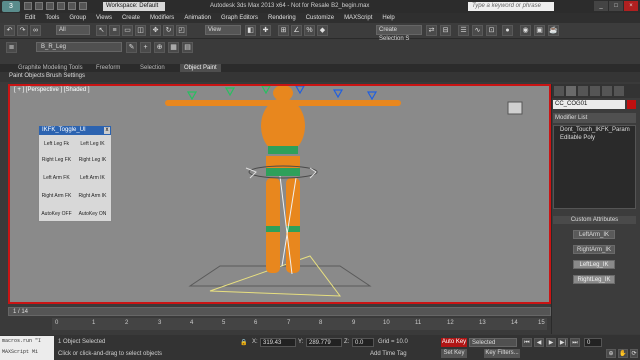 Image resolution: width=640 pixels, height=360 pixels. What do you see at coordinates (616, 6) in the screenshot?
I see `maximize-button: □` at bounding box center [616, 6].